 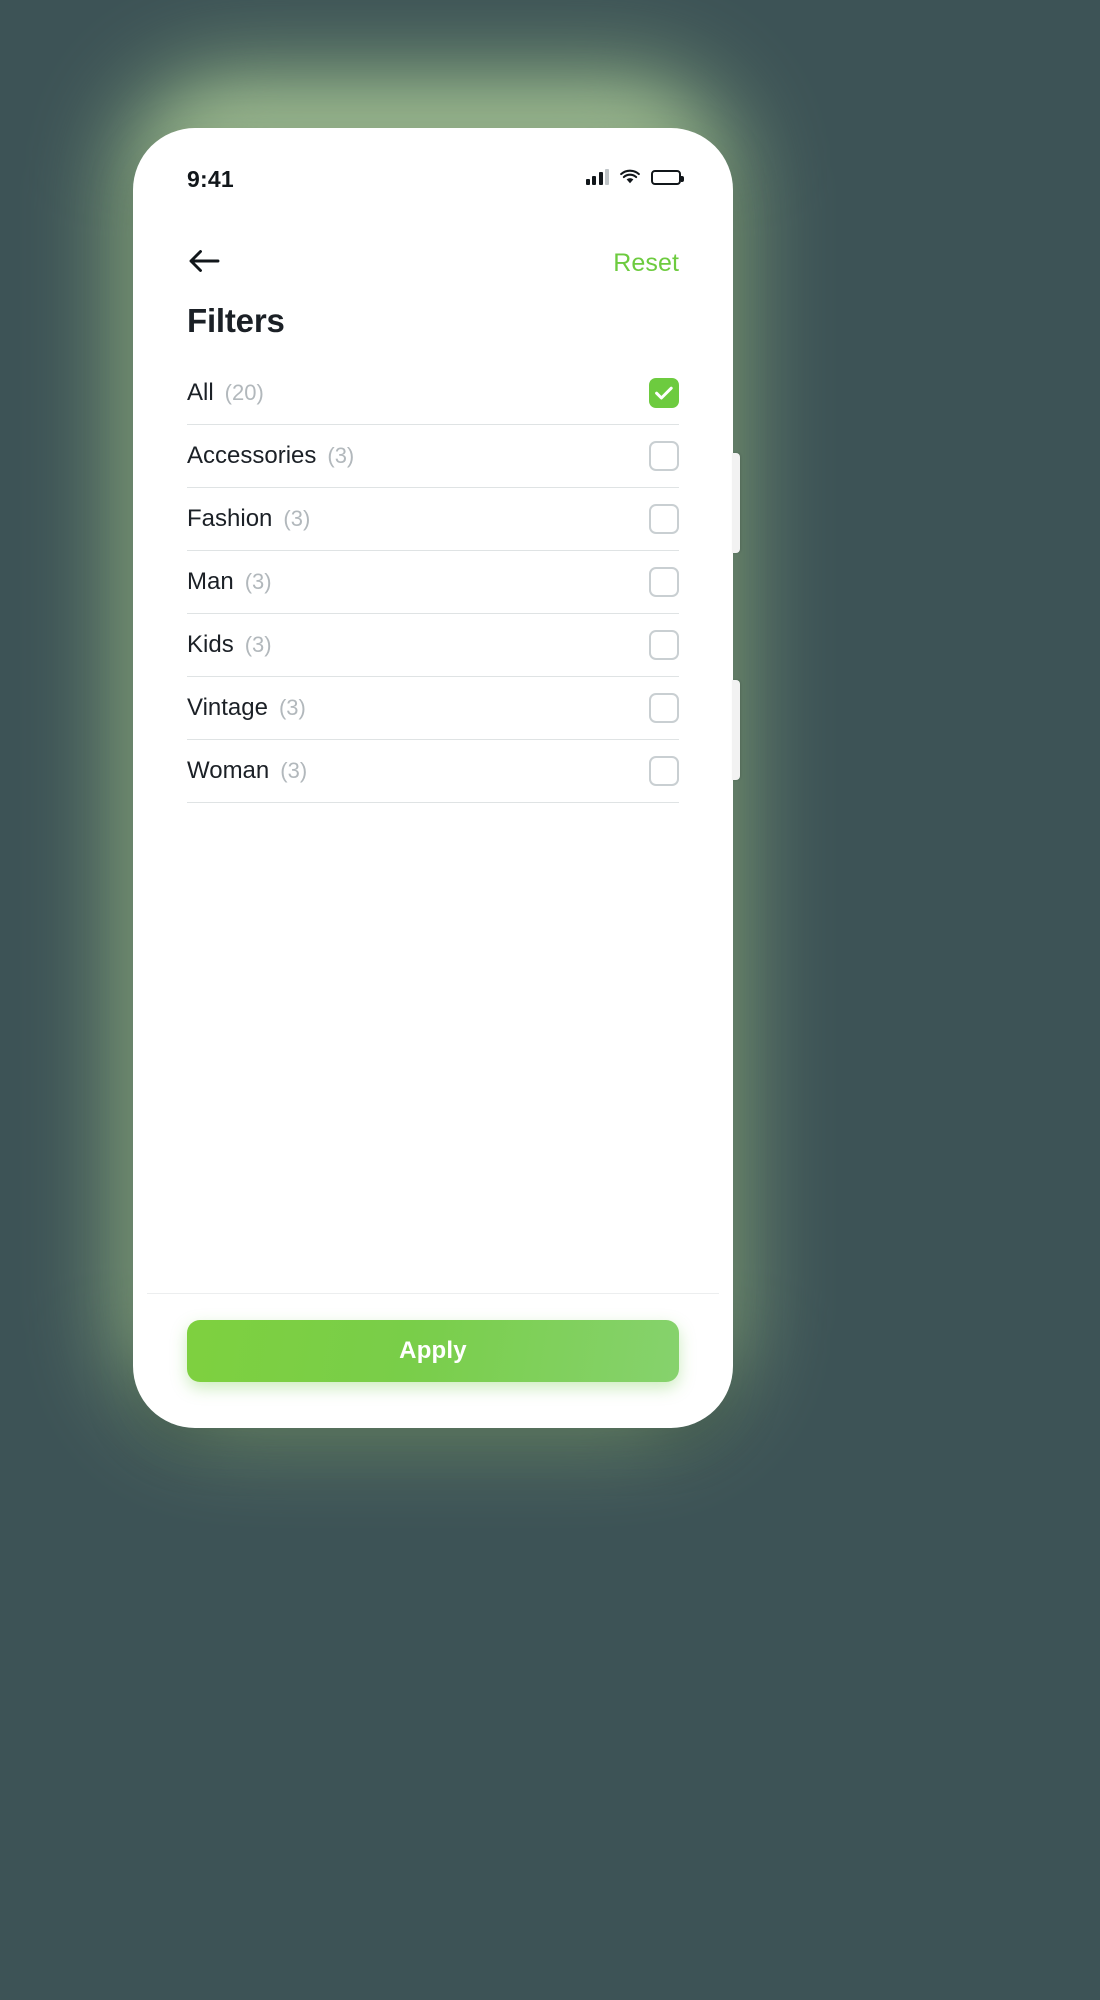 What do you see at coordinates (630, 177) in the screenshot?
I see `wifi-icon` at bounding box center [630, 177].